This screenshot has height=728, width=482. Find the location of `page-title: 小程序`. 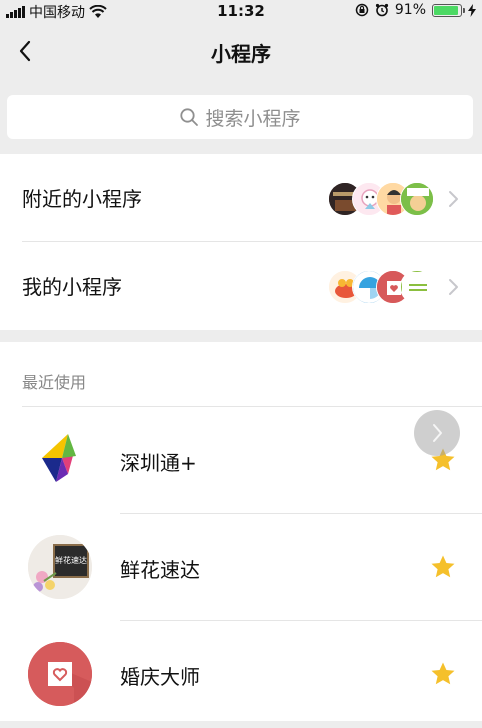

page-title: 小程序 is located at coordinates (241, 54).